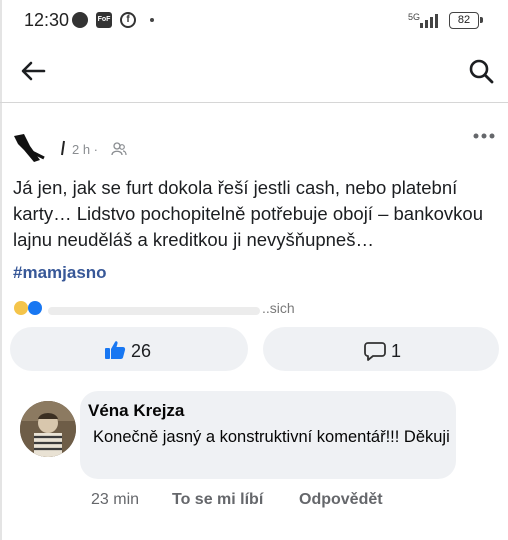  Describe the element at coordinates (85, 149) in the screenshot. I see `post-timestamp: 2 h ·` at that location.